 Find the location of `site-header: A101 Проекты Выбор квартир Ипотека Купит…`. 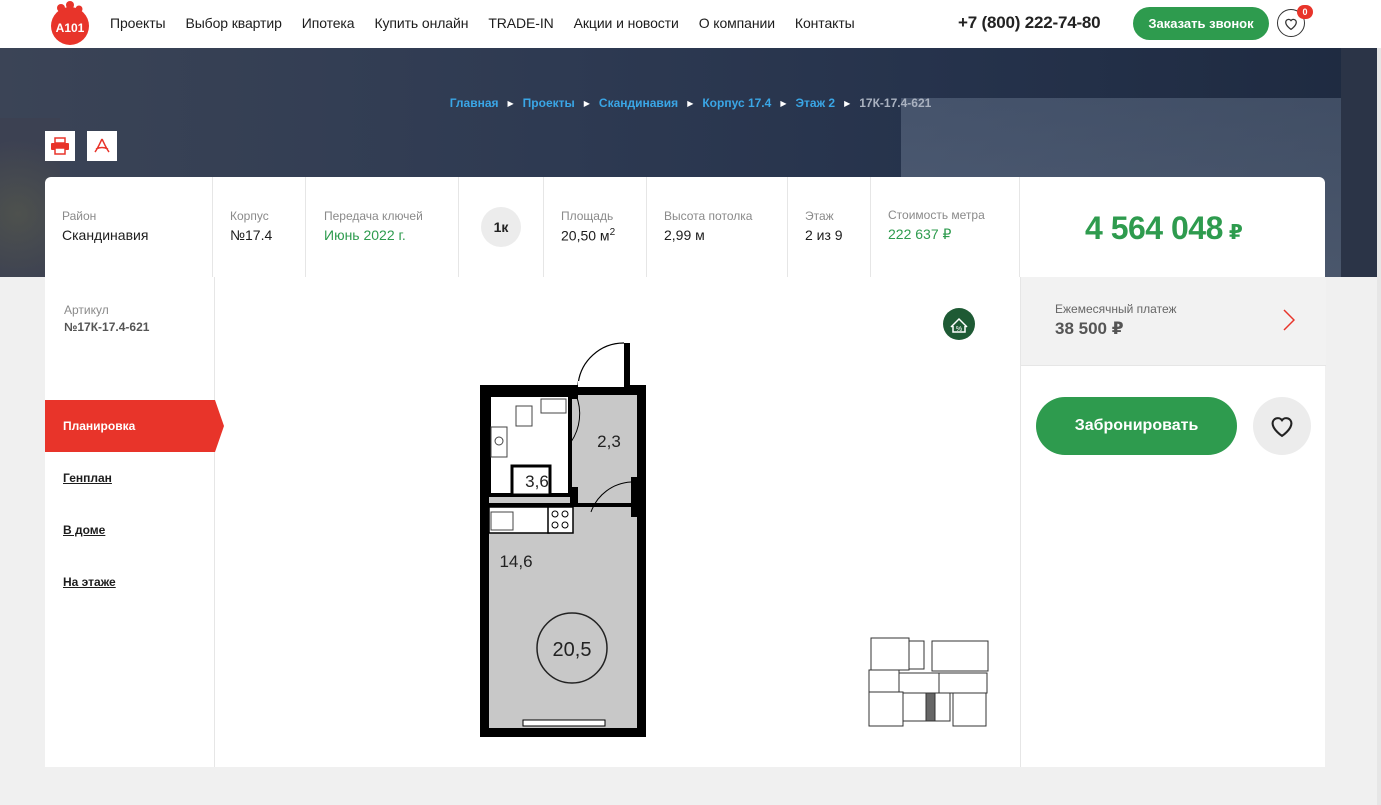

site-header: A101 Проекты Выбор квартир Ипотека Купит… is located at coordinates (690, 24).